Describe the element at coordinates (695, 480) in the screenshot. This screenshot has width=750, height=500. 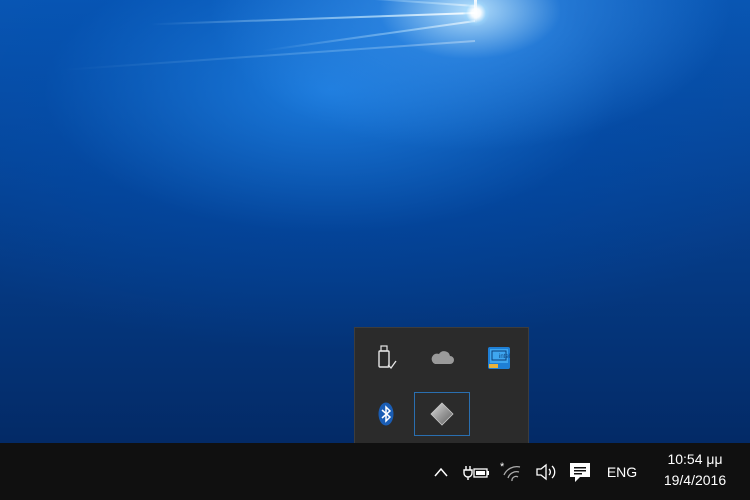
I see `clock-date: 19/4/2016` at that location.